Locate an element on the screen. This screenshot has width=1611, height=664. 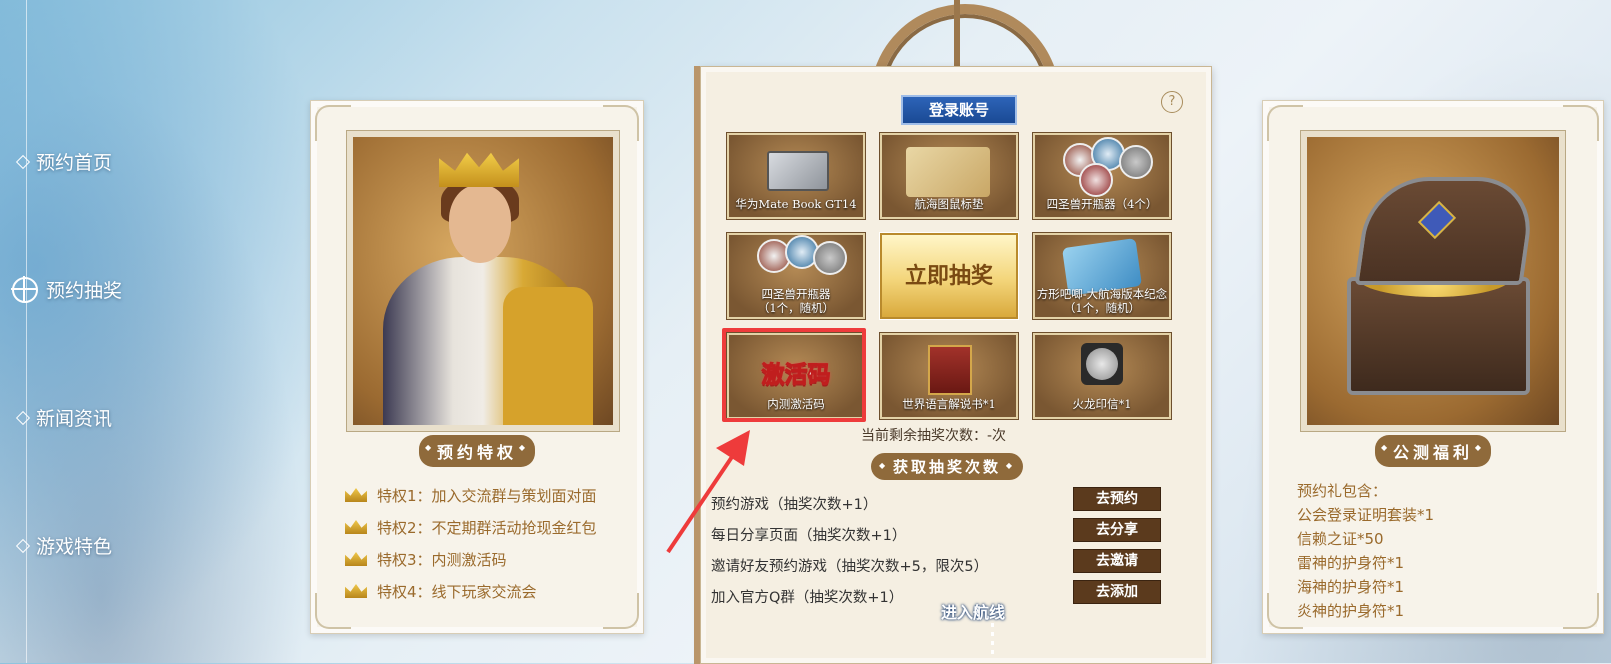
privilege-text: 特权1：加入交流群与策划面对面 is located at coordinates (487, 495).